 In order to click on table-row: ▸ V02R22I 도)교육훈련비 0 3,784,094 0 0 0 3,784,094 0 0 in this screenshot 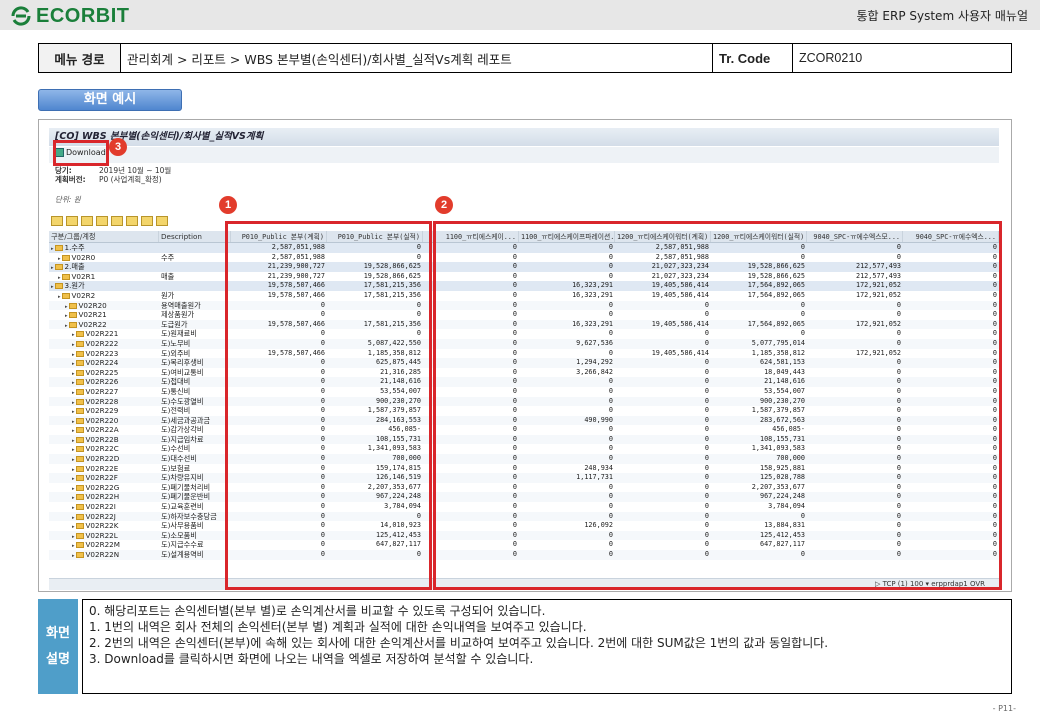, I will do `click(524, 507)`.